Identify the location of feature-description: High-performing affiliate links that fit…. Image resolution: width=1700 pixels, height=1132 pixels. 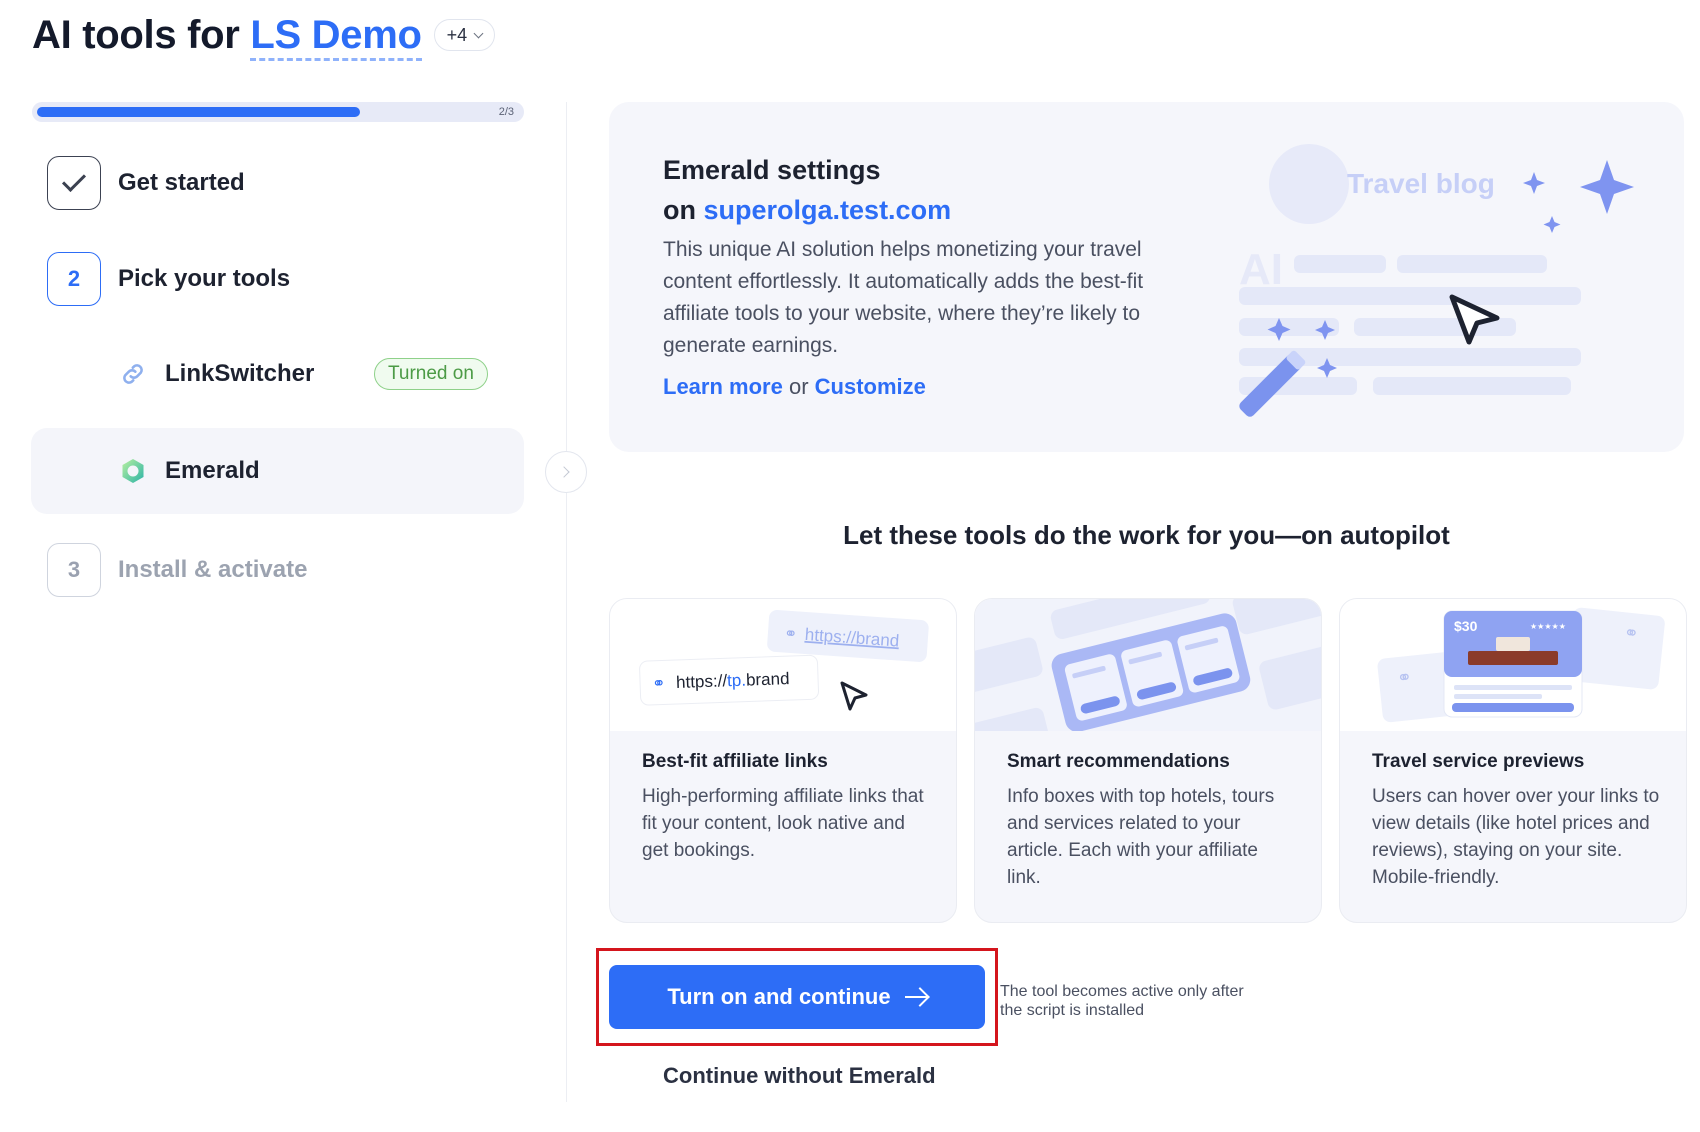
(783, 823).